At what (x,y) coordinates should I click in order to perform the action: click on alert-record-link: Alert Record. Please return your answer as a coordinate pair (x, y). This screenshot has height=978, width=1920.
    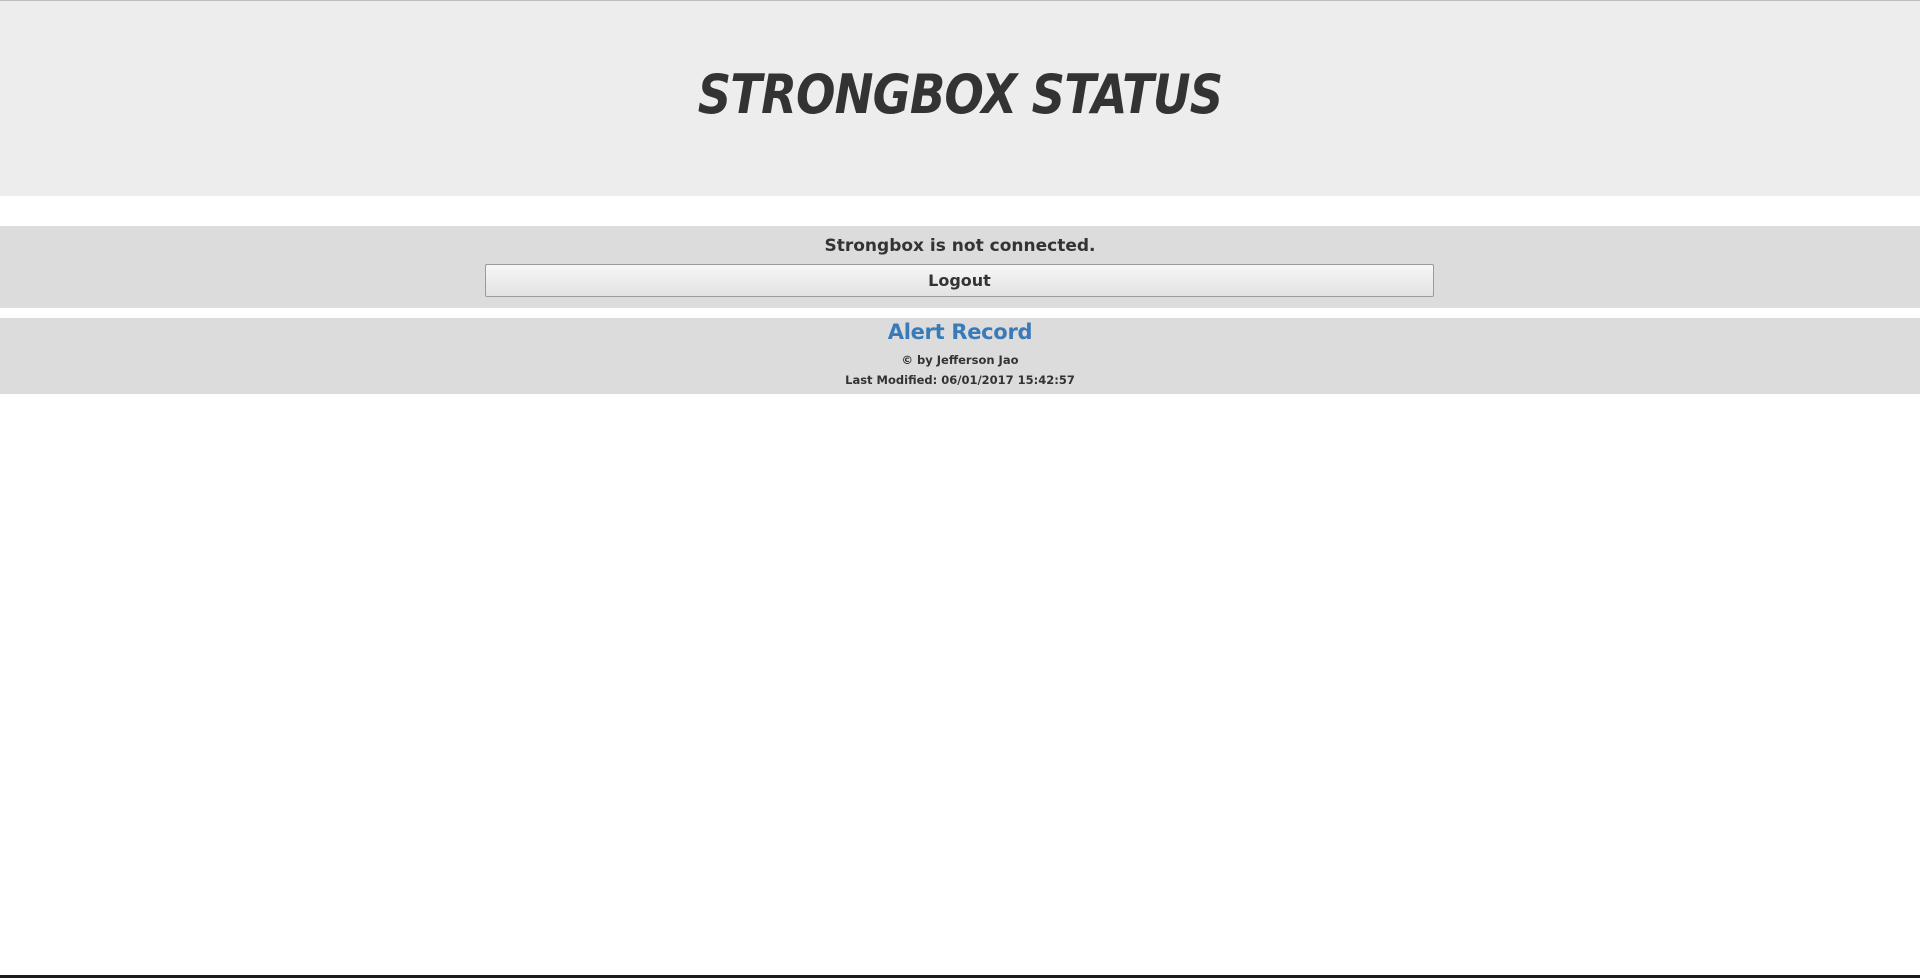
    Looking at the image, I should click on (960, 332).